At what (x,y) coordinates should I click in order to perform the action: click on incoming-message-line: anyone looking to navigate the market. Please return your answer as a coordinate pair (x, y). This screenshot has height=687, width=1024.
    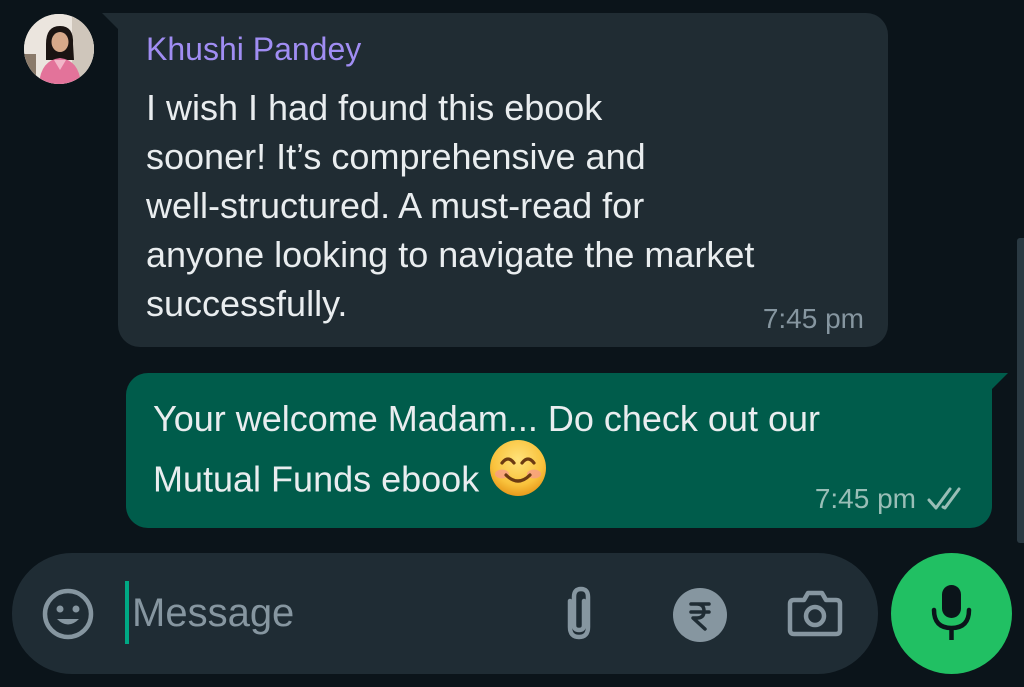
    Looking at the image, I should click on (450, 254).